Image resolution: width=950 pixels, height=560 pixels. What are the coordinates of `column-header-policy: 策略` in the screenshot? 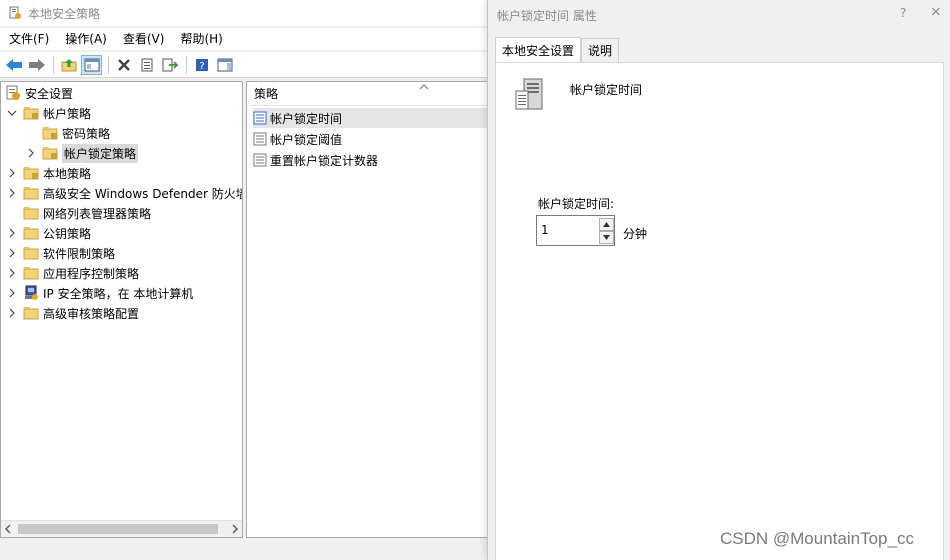 It's located at (368, 94).